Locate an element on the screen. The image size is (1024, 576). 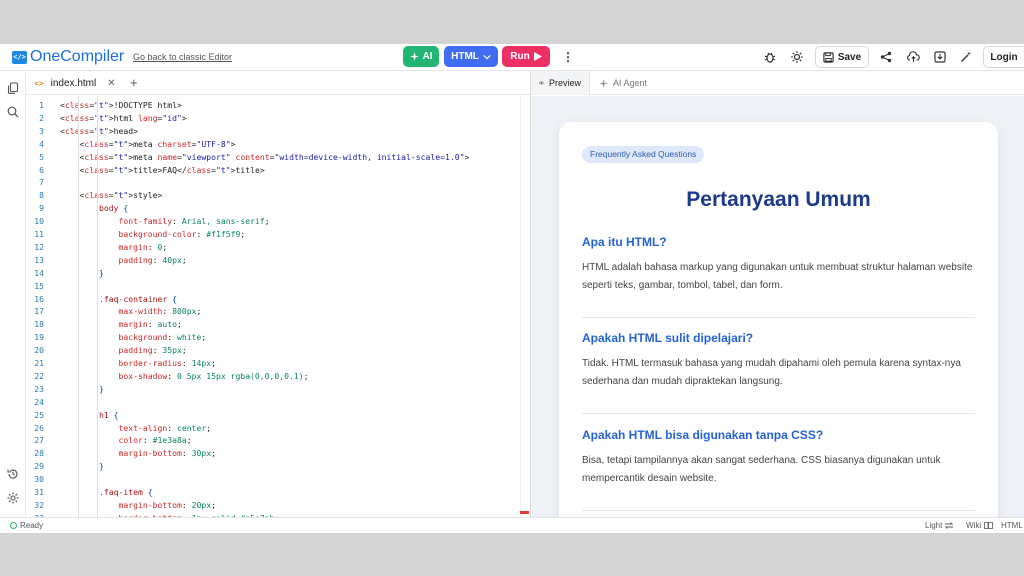
magic-wand-icon is located at coordinates (966, 57).